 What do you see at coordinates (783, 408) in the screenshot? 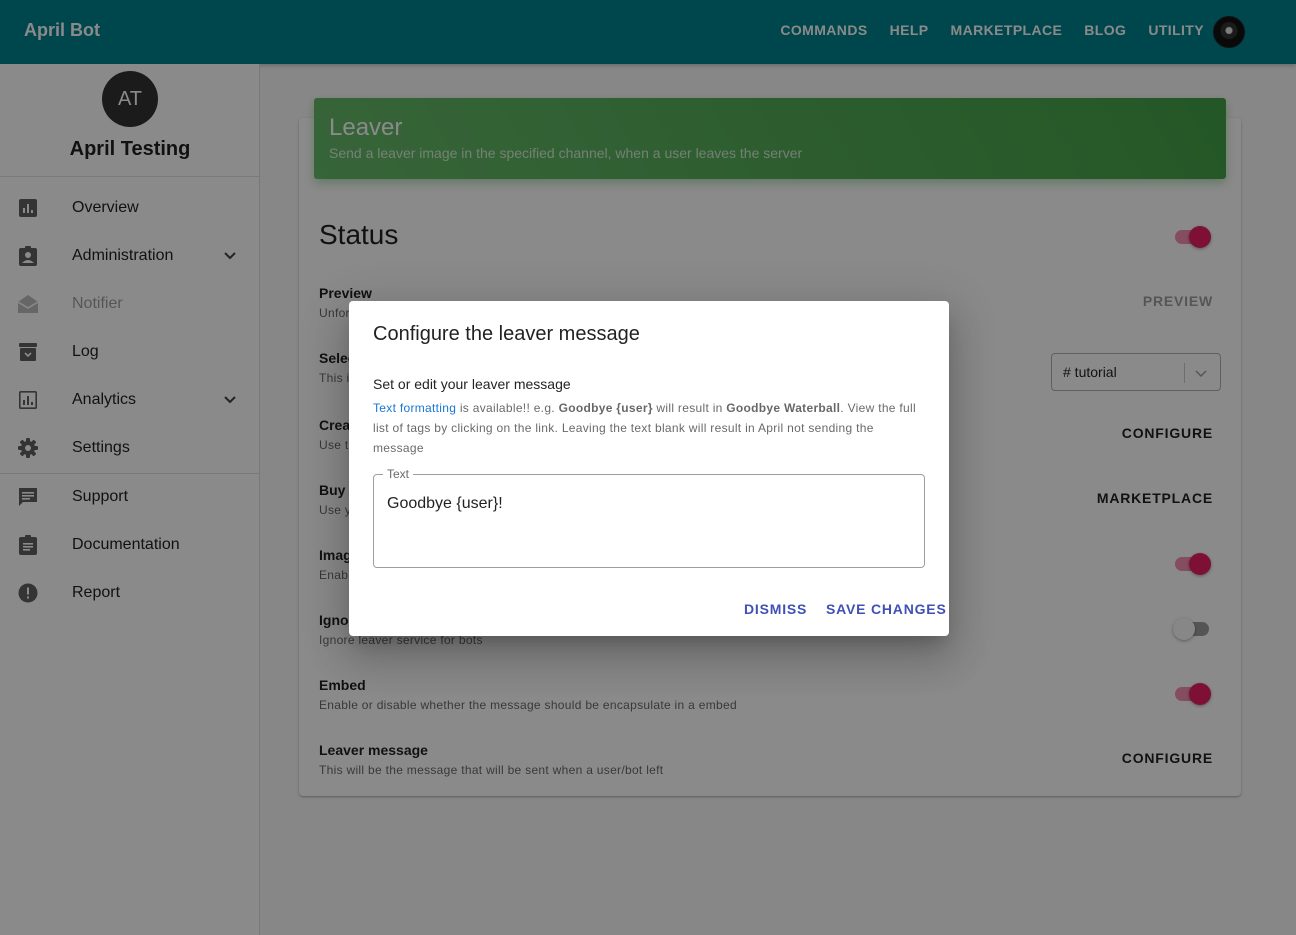
I see `description-result: Goodbye Waterball` at bounding box center [783, 408].